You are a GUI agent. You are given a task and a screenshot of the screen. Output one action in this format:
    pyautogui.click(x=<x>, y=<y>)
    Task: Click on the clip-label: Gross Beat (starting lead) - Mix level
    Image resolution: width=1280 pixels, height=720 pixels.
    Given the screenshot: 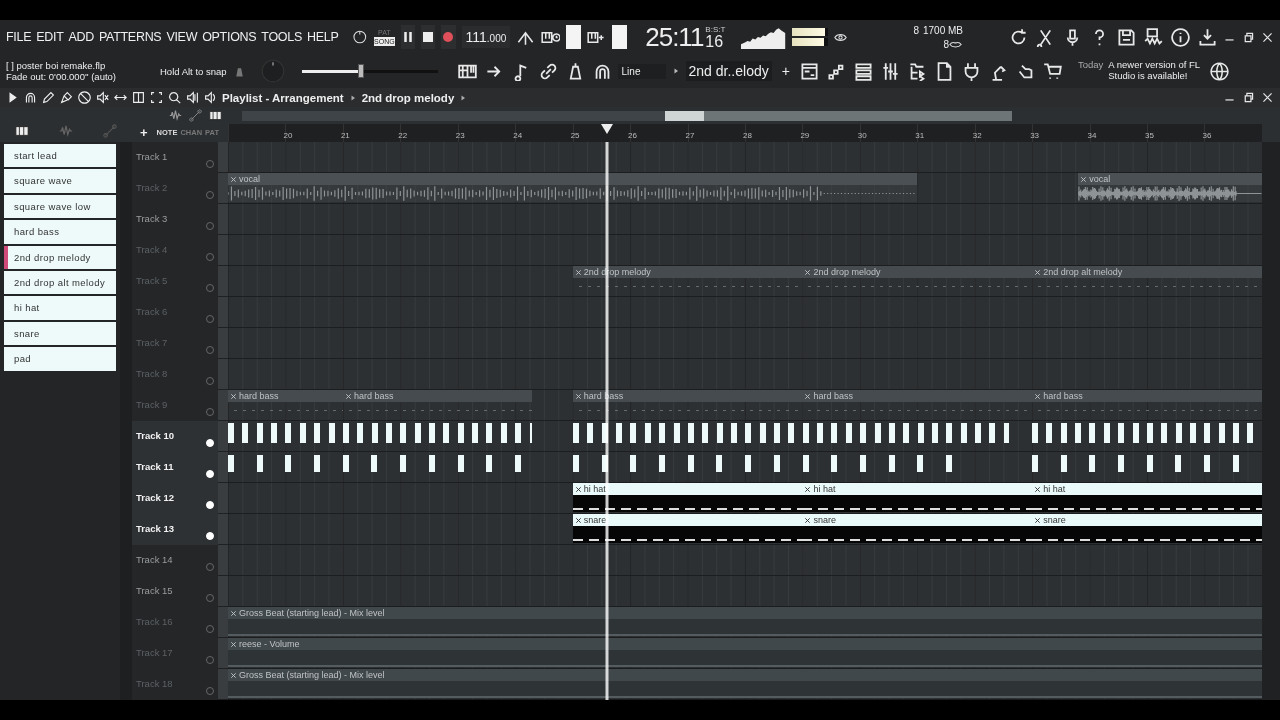 What is the action you would take?
    pyautogui.click(x=312, y=613)
    